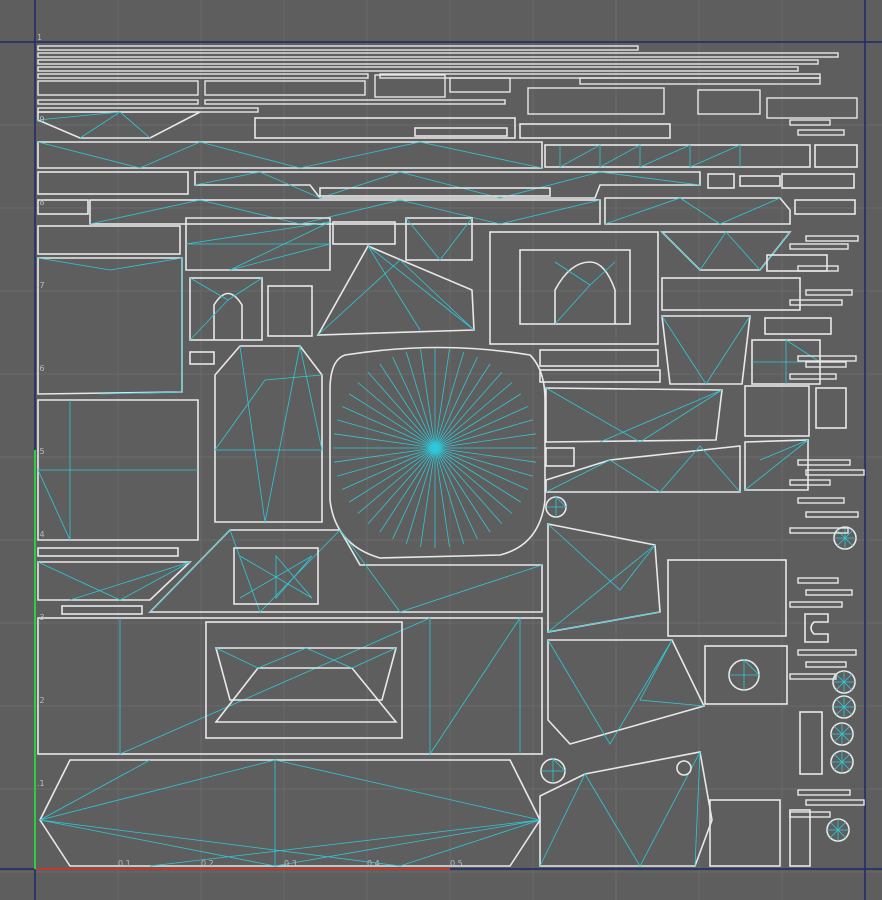  What do you see at coordinates (41, 617) in the screenshot?
I see `v-tick-label: .3` at bounding box center [41, 617].